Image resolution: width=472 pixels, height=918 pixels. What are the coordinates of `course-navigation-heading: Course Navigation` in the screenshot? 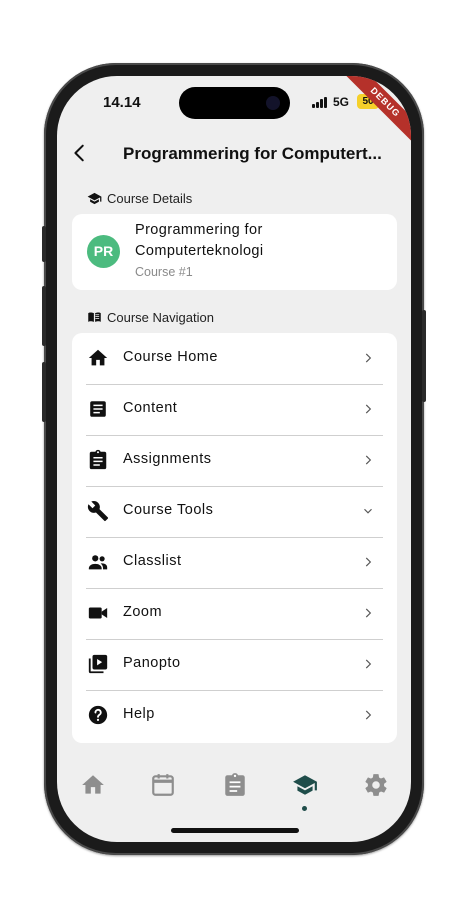 It's located at (150, 317).